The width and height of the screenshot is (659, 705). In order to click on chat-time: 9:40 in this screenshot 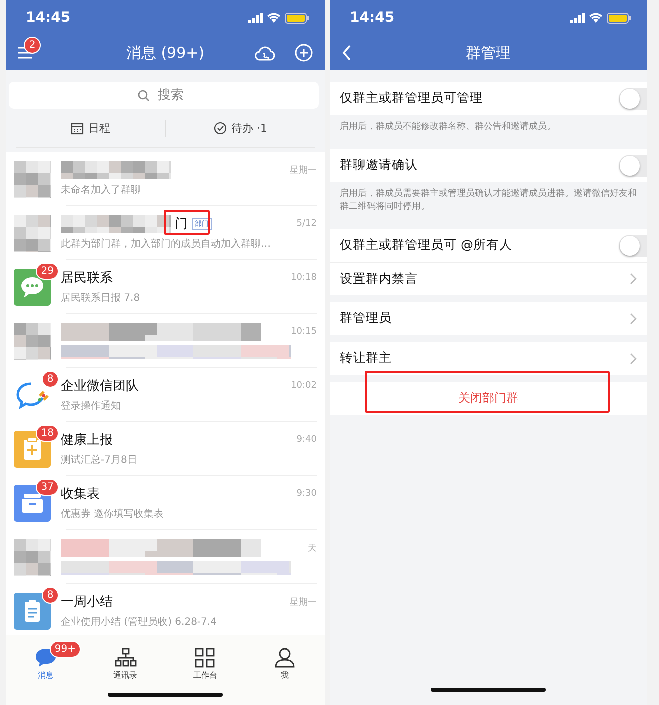, I will do `click(306, 440)`.